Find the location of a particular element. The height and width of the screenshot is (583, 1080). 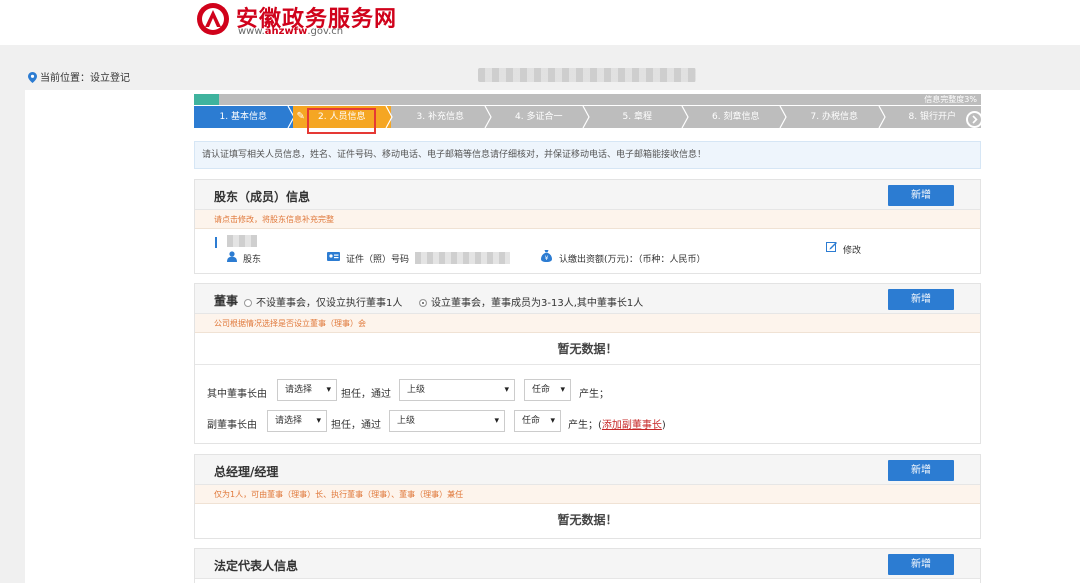

pencil-icon: ✎ is located at coordinates (300, 116).